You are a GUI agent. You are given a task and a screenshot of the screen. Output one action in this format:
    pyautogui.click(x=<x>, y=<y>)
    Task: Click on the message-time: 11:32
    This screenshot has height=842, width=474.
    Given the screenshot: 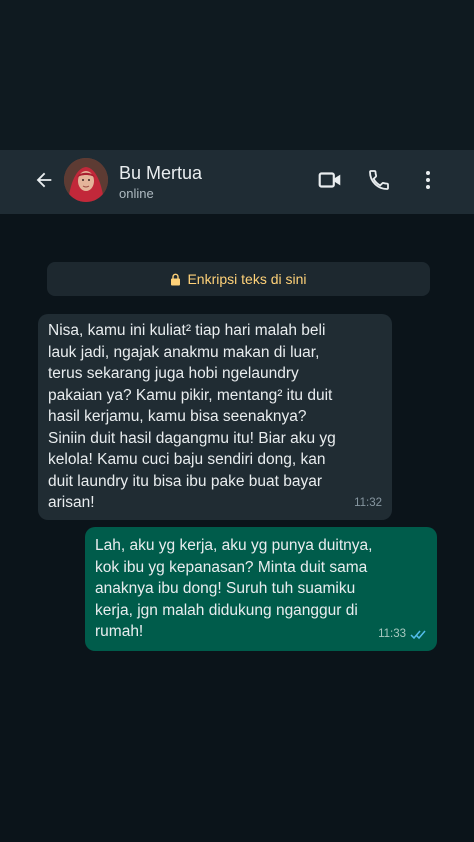 What is the action you would take?
    pyautogui.click(x=368, y=504)
    